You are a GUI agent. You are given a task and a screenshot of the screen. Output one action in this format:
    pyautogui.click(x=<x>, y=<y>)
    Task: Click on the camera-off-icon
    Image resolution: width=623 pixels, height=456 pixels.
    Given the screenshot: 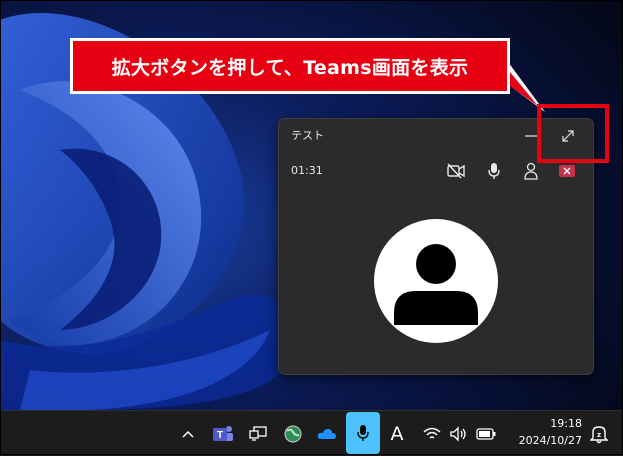 What is the action you would take?
    pyautogui.click(x=456, y=171)
    